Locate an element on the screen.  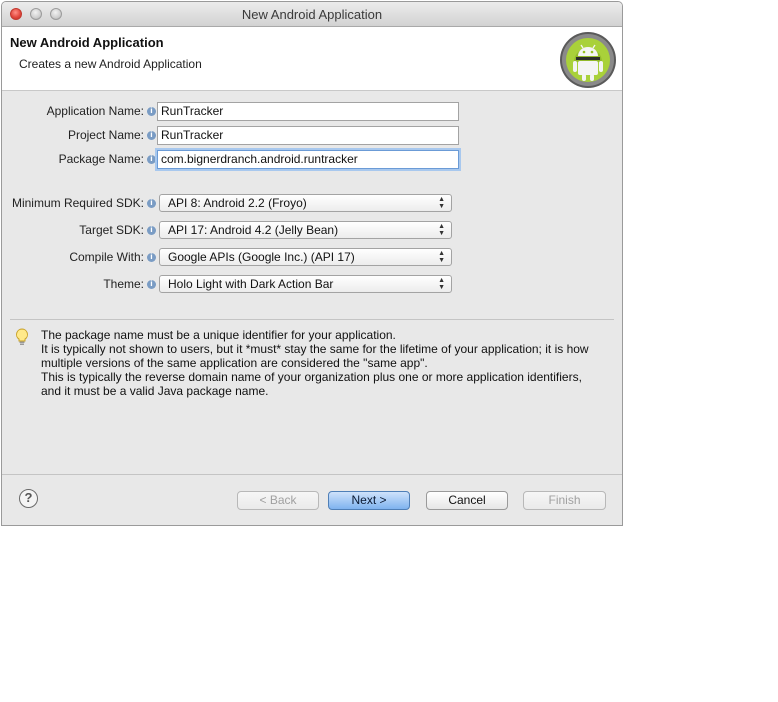
wizard-title: New Android Application is located at coordinates (87, 42).